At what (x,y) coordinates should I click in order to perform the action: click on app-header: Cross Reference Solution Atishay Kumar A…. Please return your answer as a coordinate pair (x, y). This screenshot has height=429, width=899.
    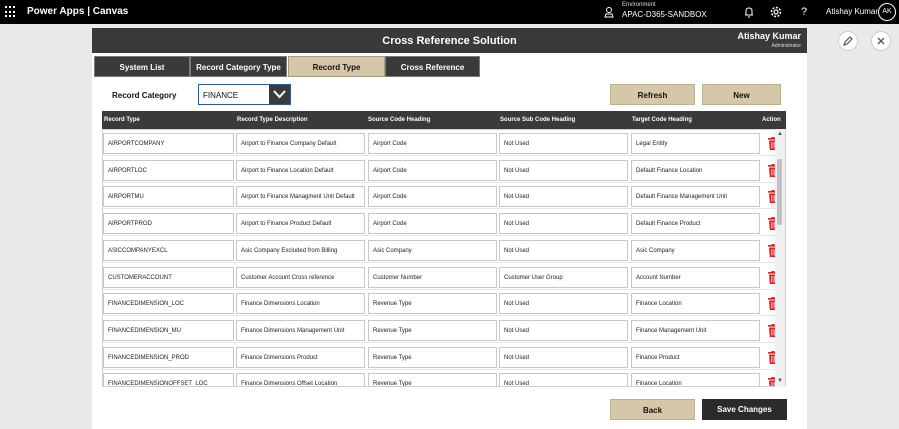
    Looking at the image, I should click on (449, 40).